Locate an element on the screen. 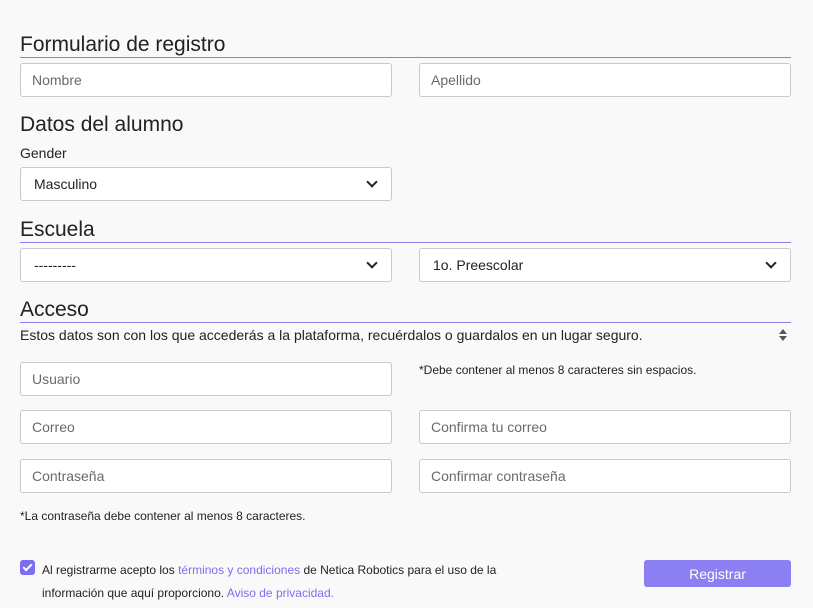  gender-select-value: Masculino is located at coordinates (66, 184).